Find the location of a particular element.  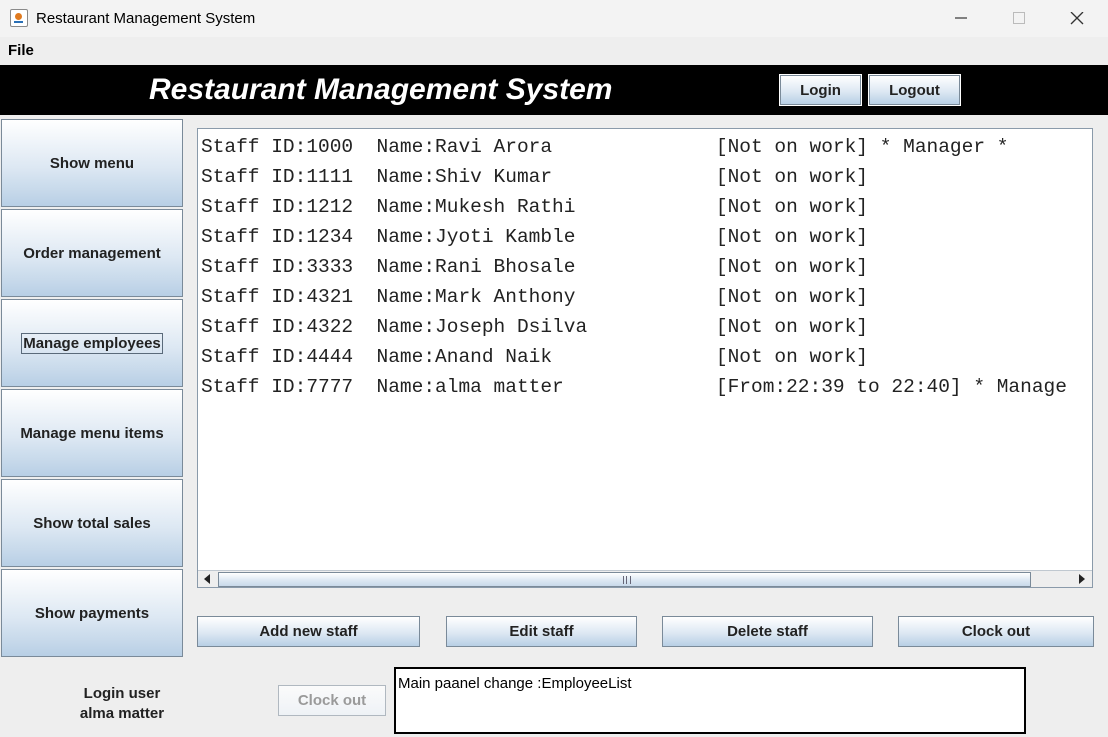

order-management-label: Order management is located at coordinates (92, 253).